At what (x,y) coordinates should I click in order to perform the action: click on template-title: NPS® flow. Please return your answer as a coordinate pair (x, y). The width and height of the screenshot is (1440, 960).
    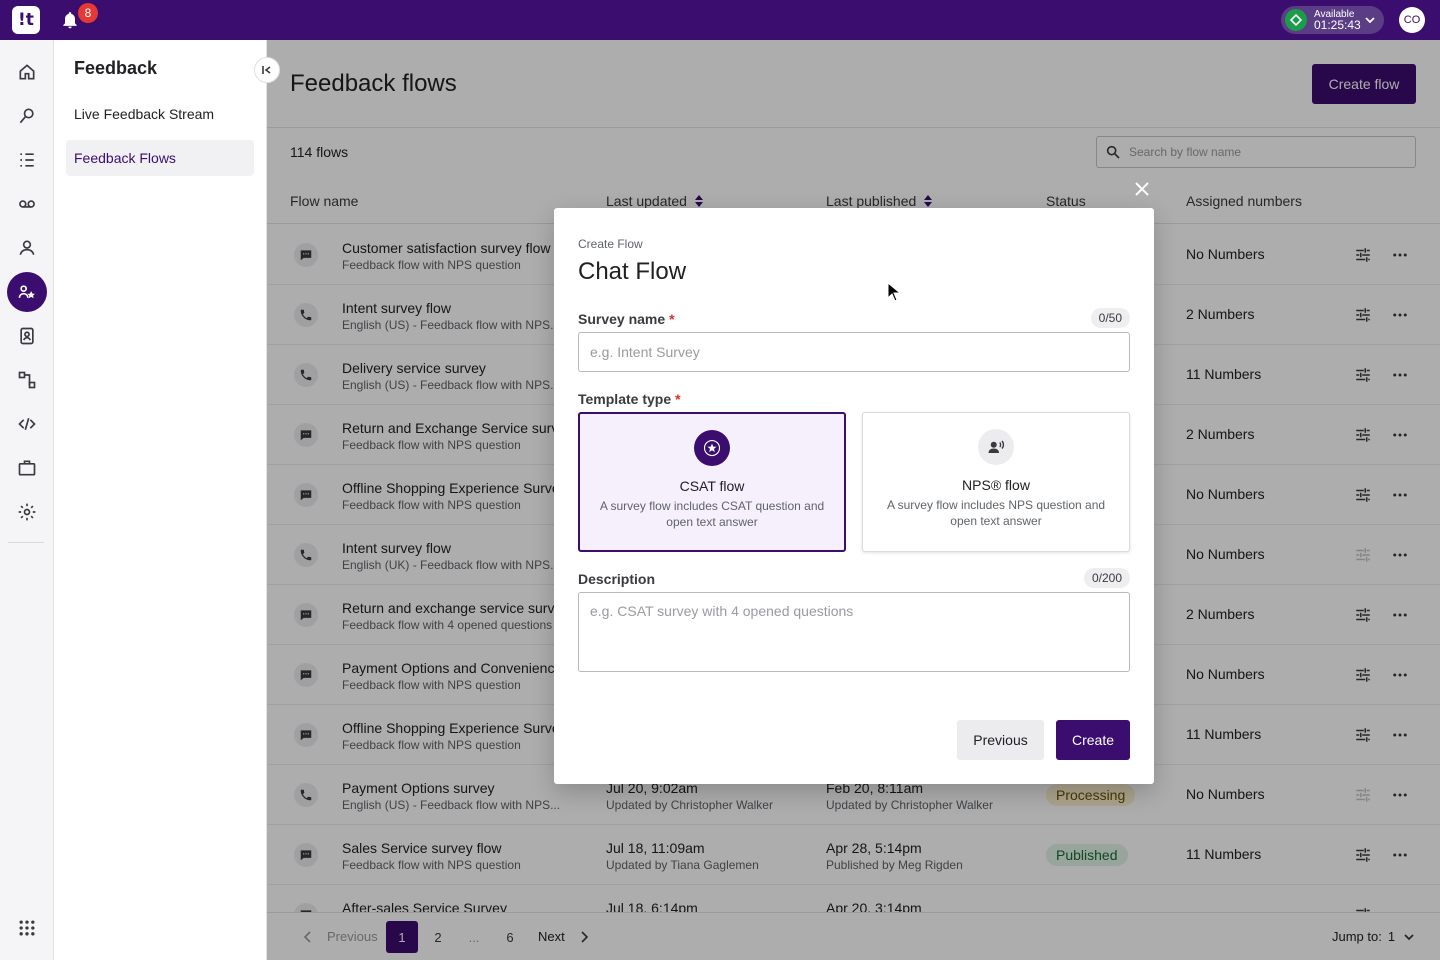
    Looking at the image, I should click on (996, 485).